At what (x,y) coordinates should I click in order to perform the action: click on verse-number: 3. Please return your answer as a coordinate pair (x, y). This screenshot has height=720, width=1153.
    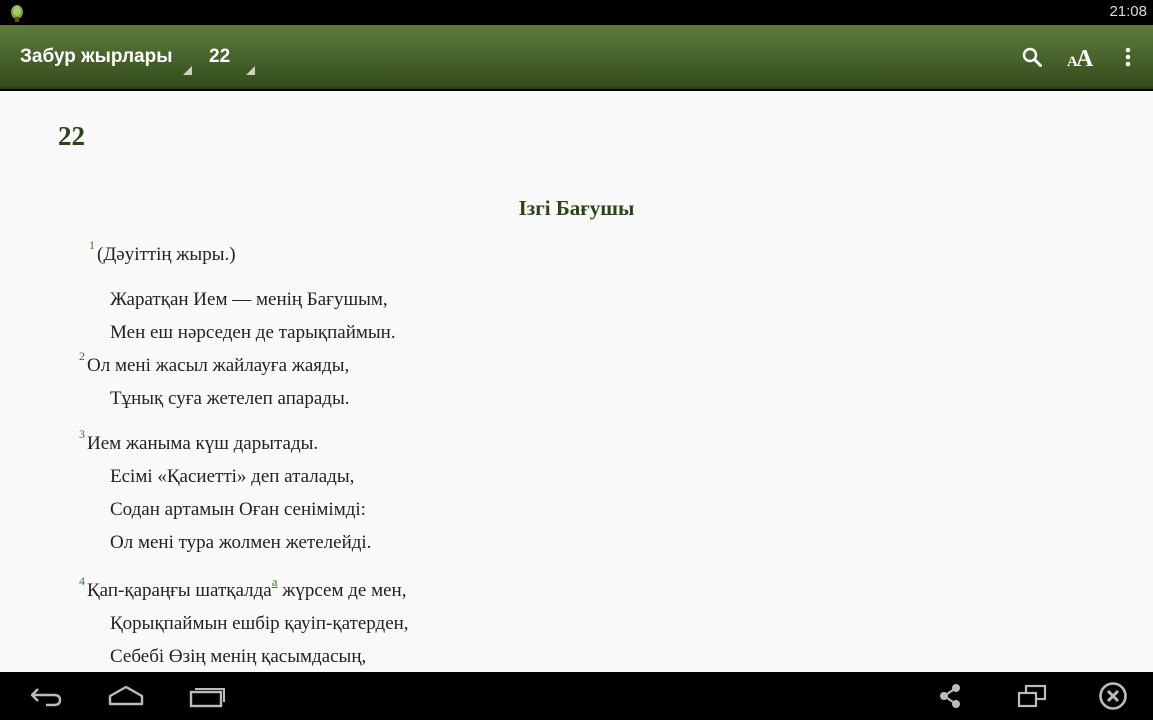
    Looking at the image, I should click on (82, 434).